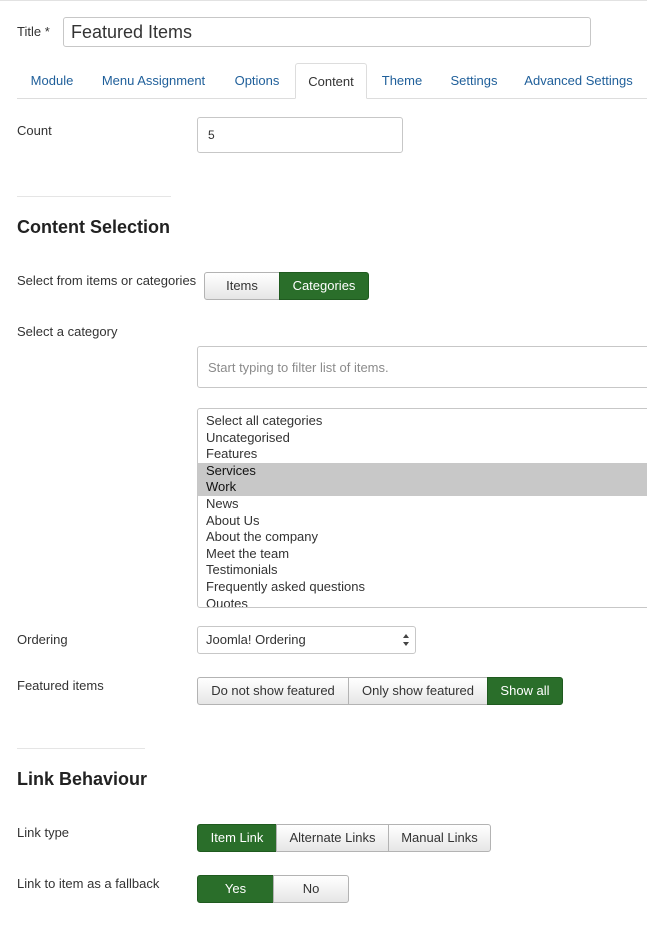  What do you see at coordinates (242, 286) in the screenshot?
I see `items-toggle-button: Items` at bounding box center [242, 286].